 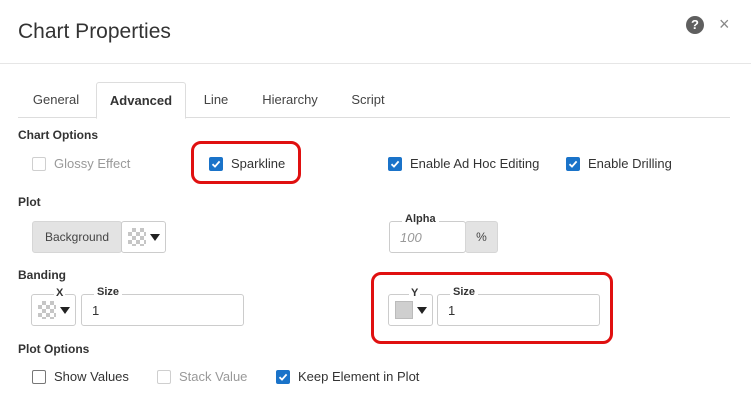 What do you see at coordinates (56, 100) in the screenshot?
I see `tab-general: General` at bounding box center [56, 100].